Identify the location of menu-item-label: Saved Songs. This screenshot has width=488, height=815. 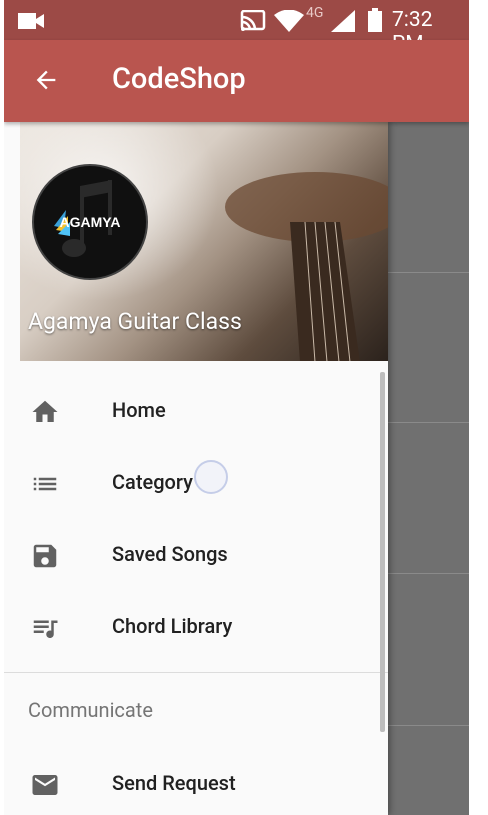
(170, 554).